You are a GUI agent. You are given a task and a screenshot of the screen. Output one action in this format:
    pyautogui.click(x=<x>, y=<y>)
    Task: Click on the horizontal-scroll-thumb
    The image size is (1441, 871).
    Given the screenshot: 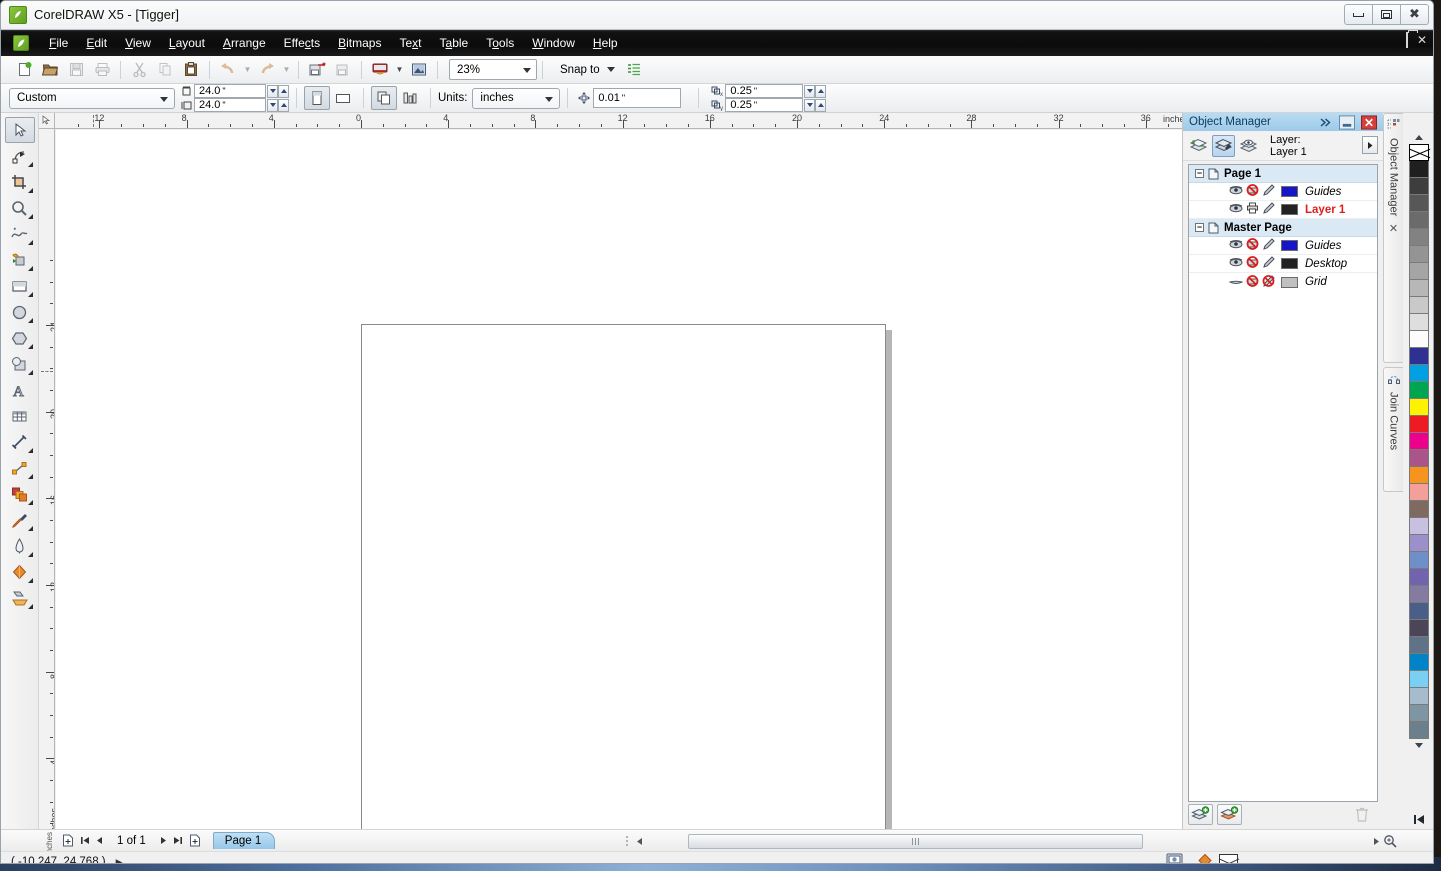 What is the action you would take?
    pyautogui.click(x=915, y=841)
    